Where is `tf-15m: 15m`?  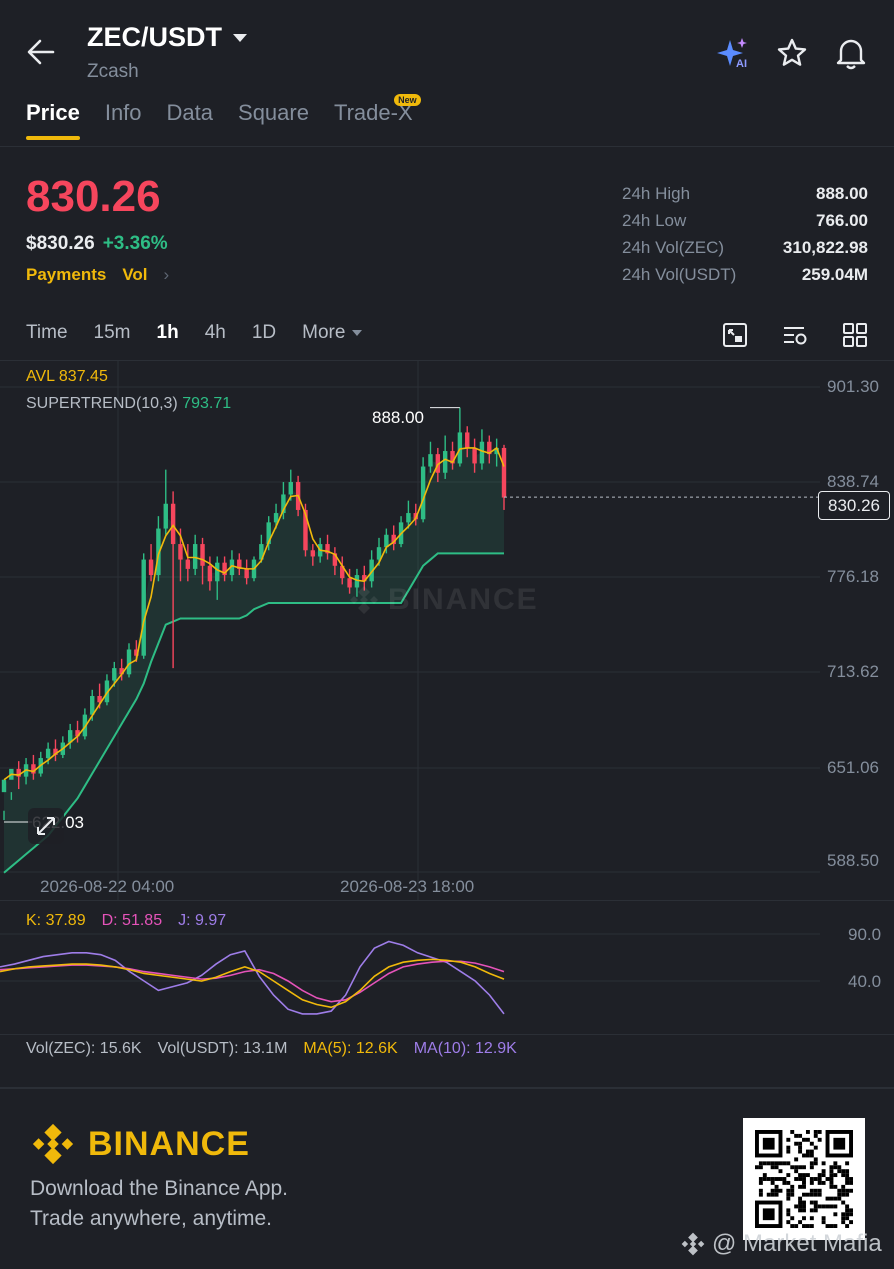 tf-15m: 15m is located at coordinates (112, 333).